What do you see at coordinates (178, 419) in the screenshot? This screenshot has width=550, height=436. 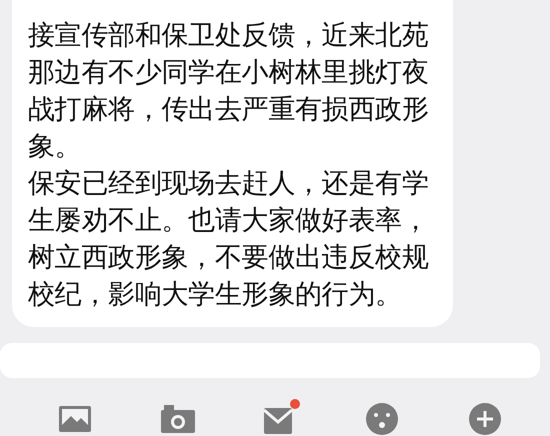 I see `camera-icon` at bounding box center [178, 419].